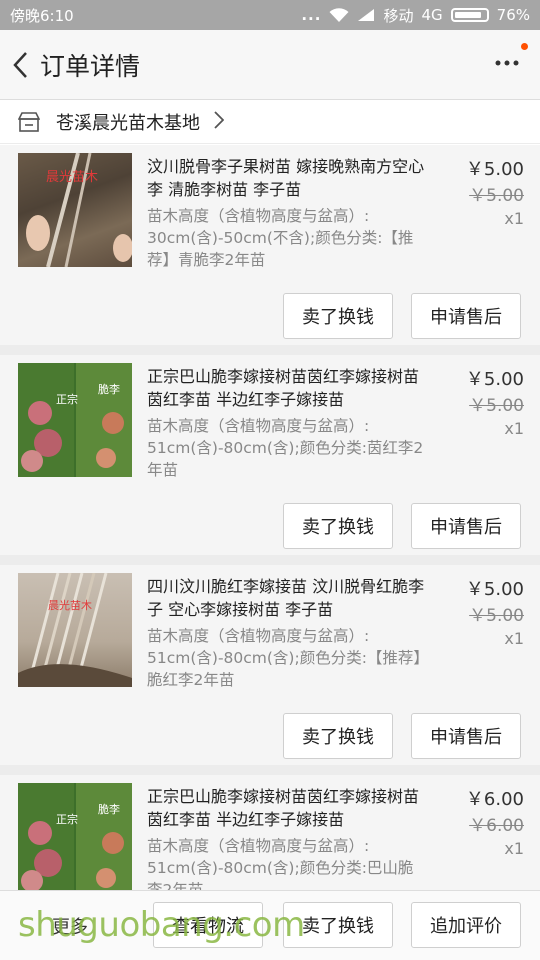 This screenshot has width=540, height=960. What do you see at coordinates (42, 15) in the screenshot?
I see `status-time: 傍晚6:10` at bounding box center [42, 15].